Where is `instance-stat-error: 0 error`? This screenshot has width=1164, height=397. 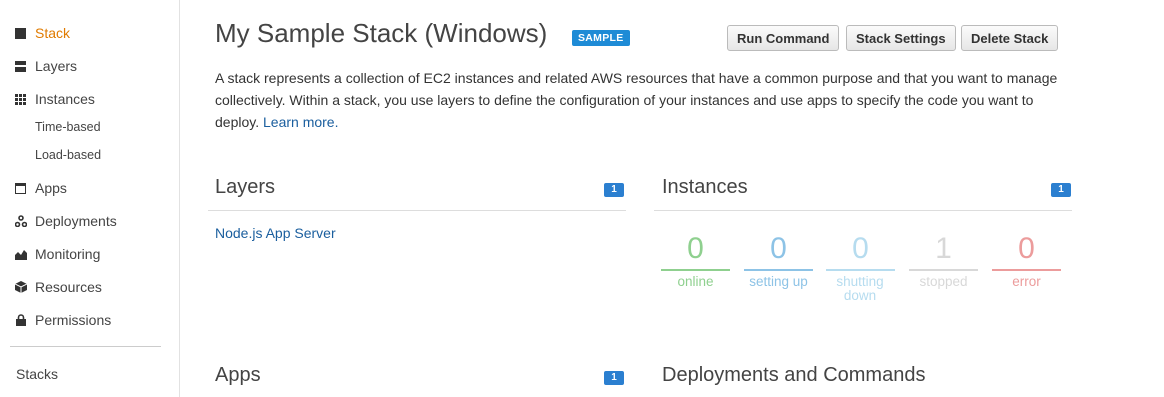
instance-stat-error: 0 error is located at coordinates (1026, 260).